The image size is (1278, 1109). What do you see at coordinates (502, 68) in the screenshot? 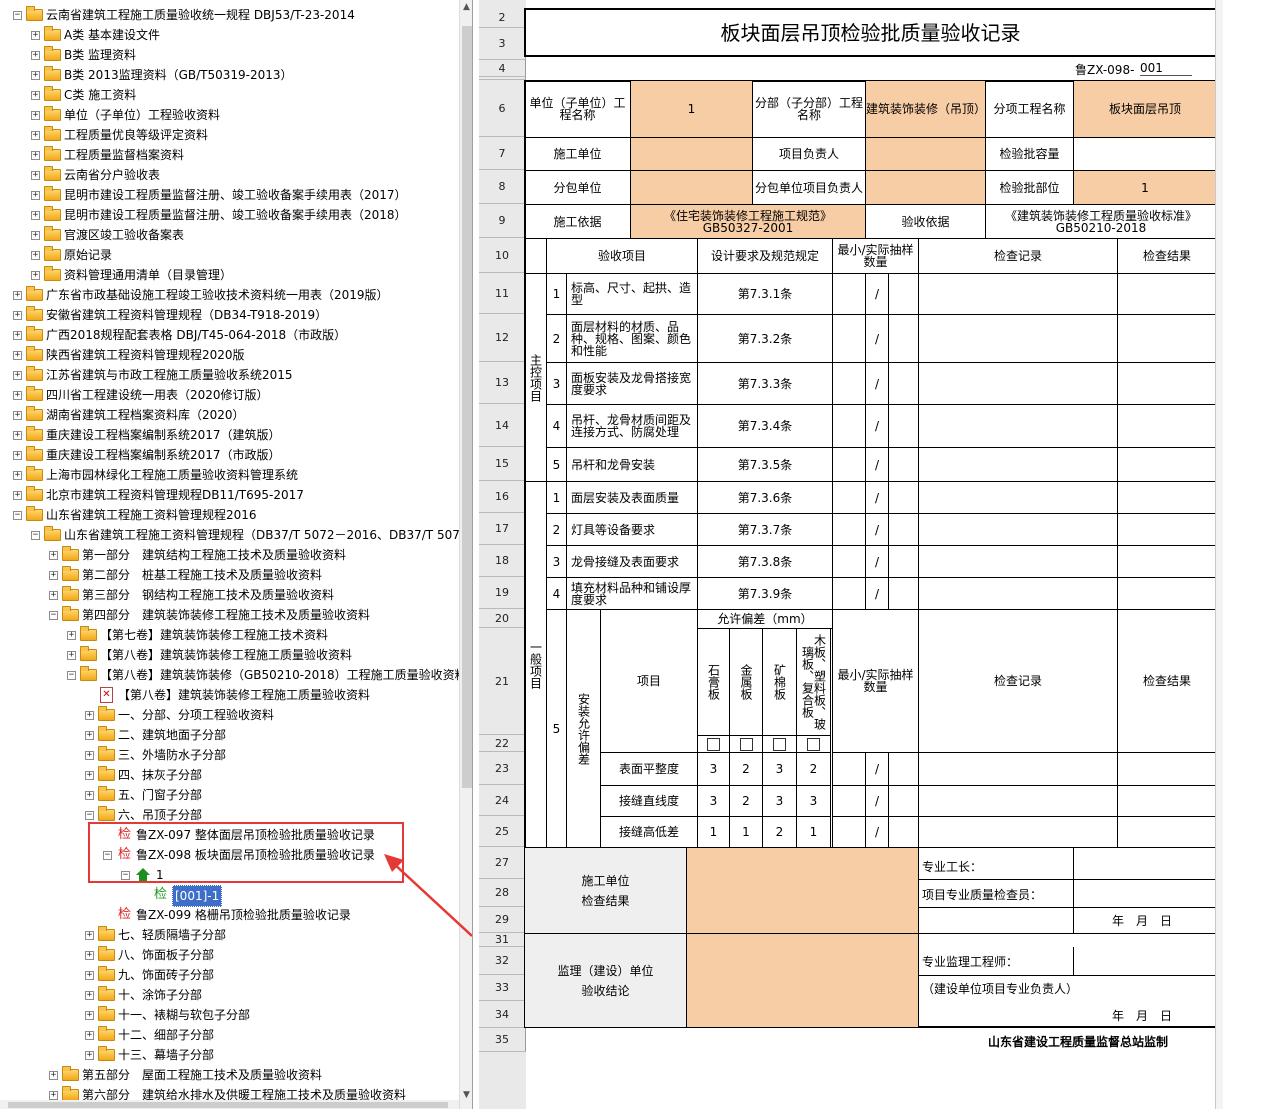
I see `row-number: 4` at bounding box center [502, 68].